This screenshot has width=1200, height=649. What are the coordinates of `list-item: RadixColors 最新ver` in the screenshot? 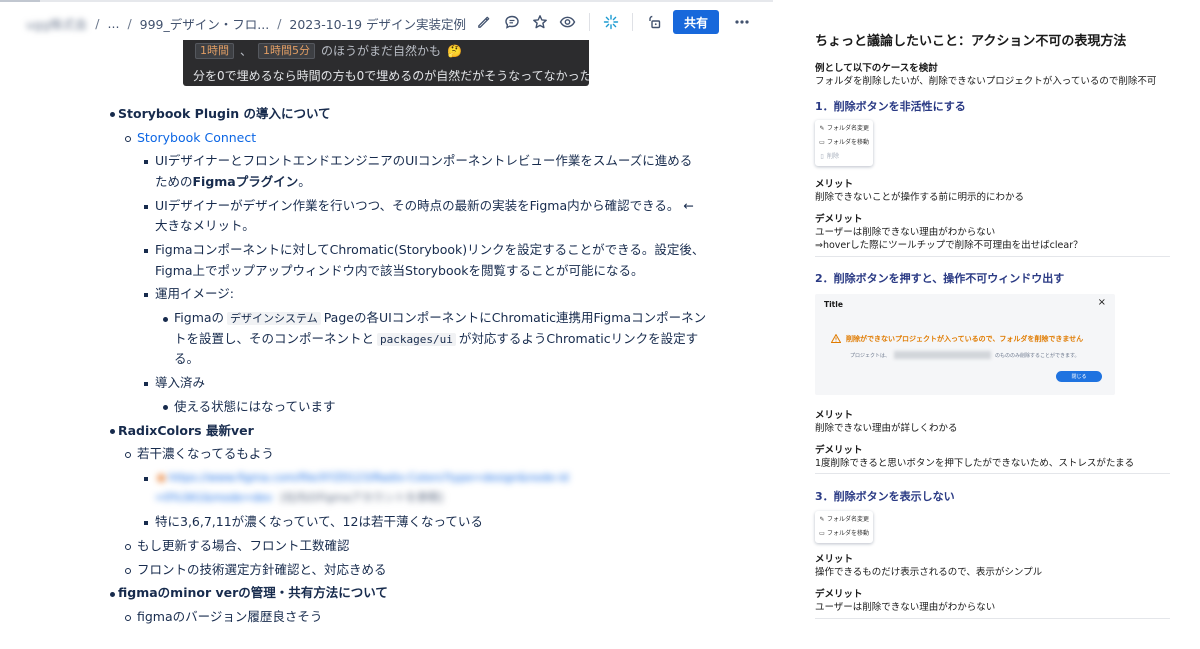 It's located at (186, 431).